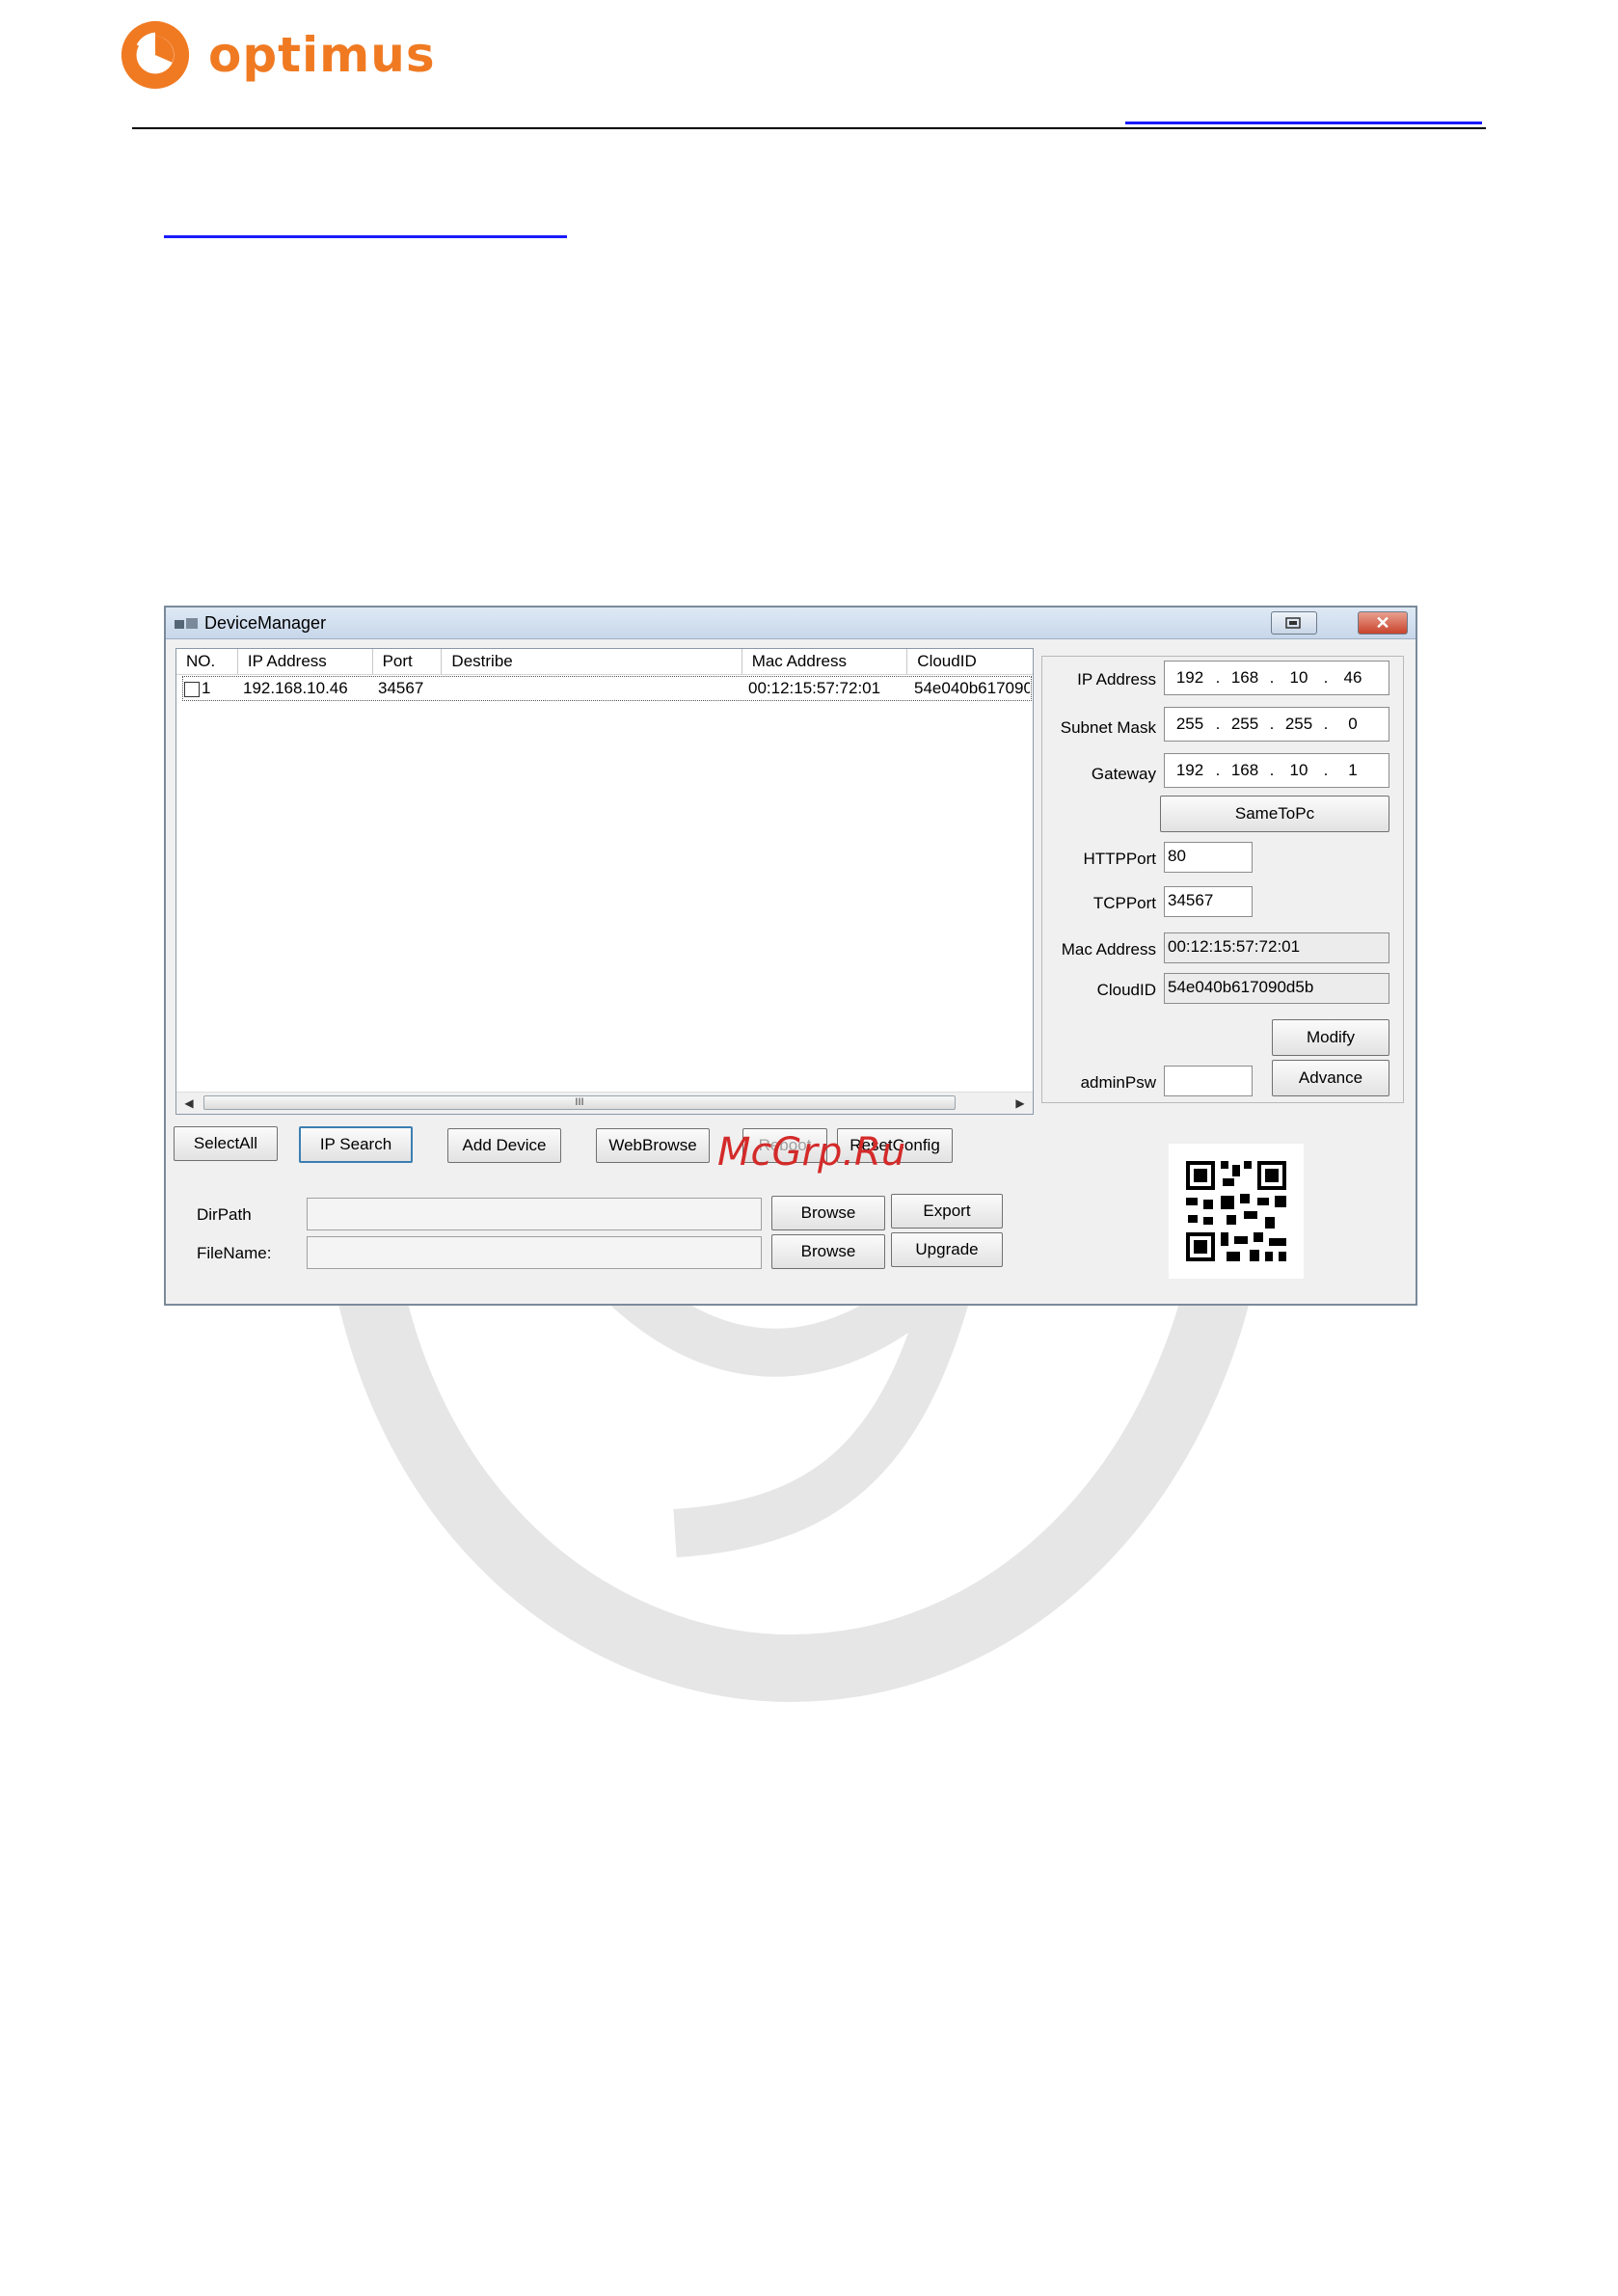 This screenshot has width=1618, height=2296. Describe the element at coordinates (504, 1145) in the screenshot. I see `add-device-button: Add Device` at that location.